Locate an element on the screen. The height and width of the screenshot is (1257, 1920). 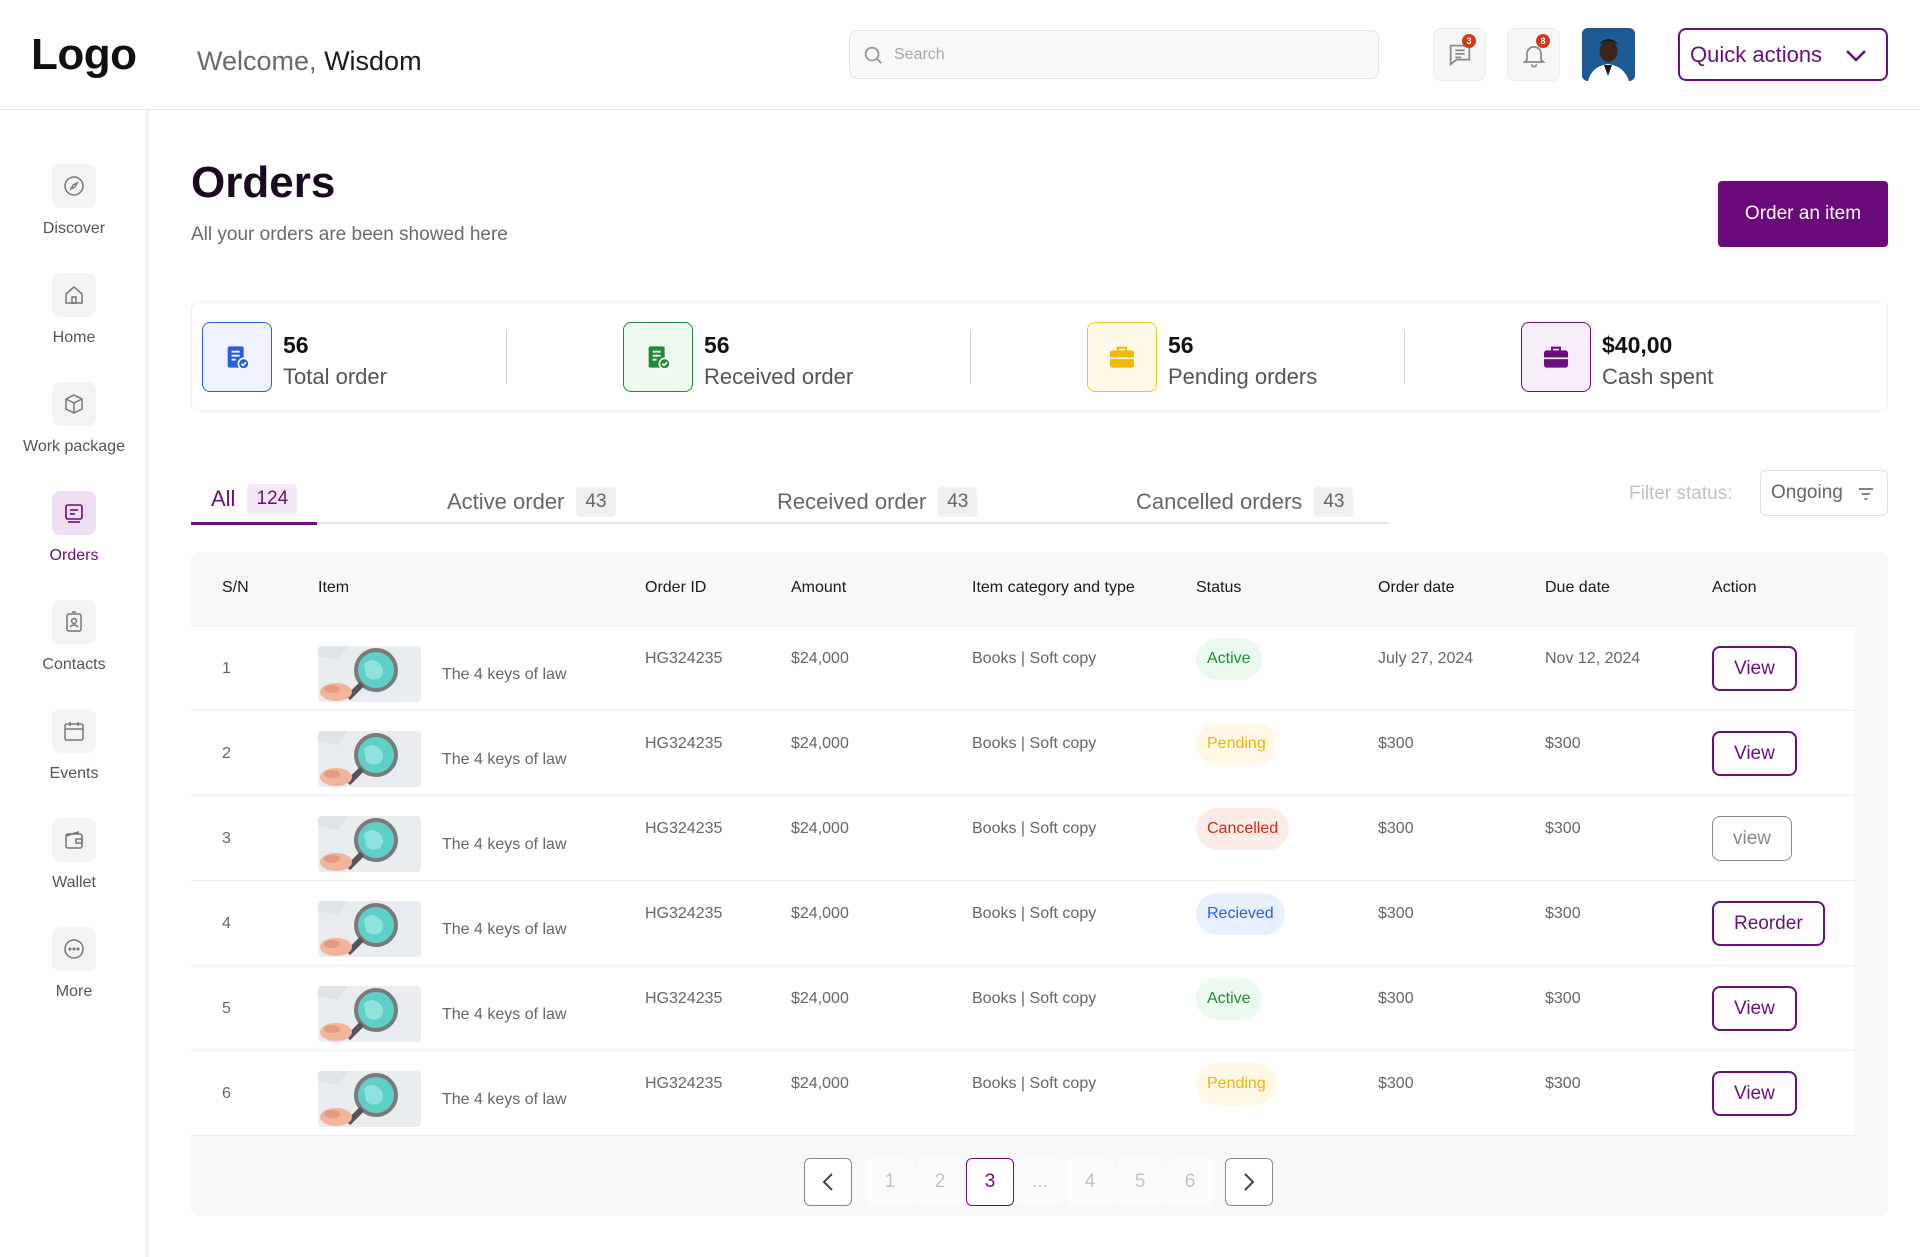
order-list-icon is located at coordinates (237, 357).